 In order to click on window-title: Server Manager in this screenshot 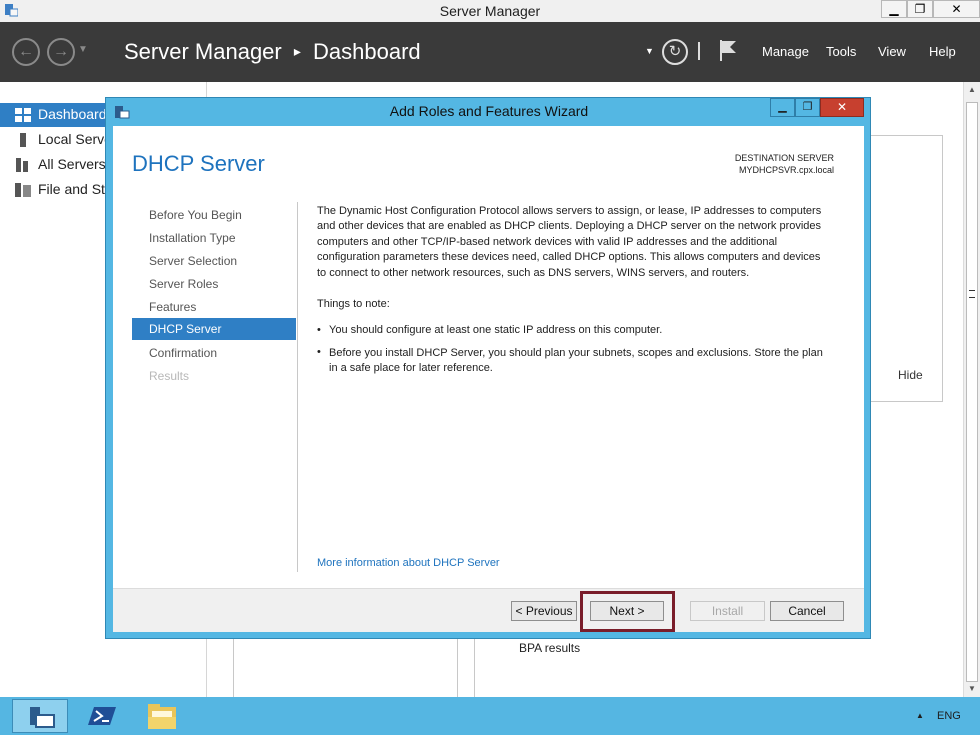, I will do `click(490, 11)`.